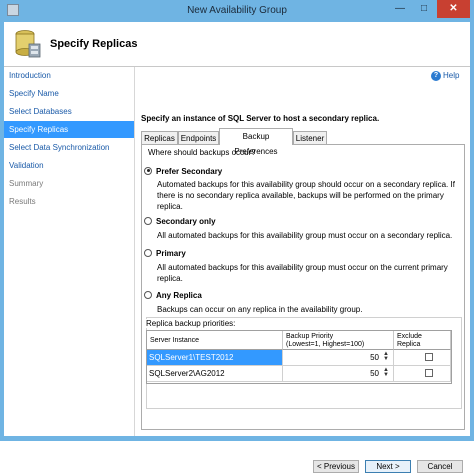 The image size is (474, 473). Describe the element at coordinates (69, 111) in the screenshot. I see `nav-item-select-databases: Select Databases` at that location.